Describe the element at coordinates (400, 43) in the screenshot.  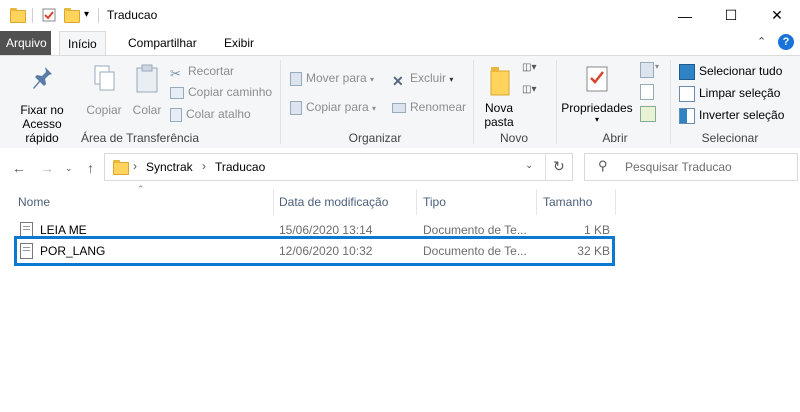
I see `ribbon-tabs: Arquivo Início Compartilhar Exibir ⌃ ?` at that location.